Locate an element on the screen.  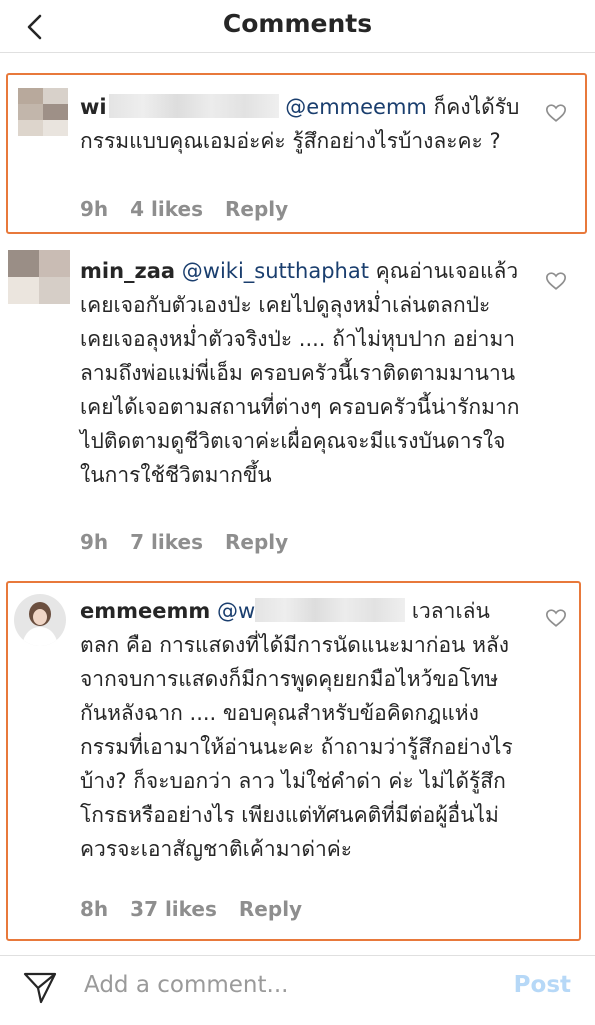
post-button: Post is located at coordinates (542, 985).